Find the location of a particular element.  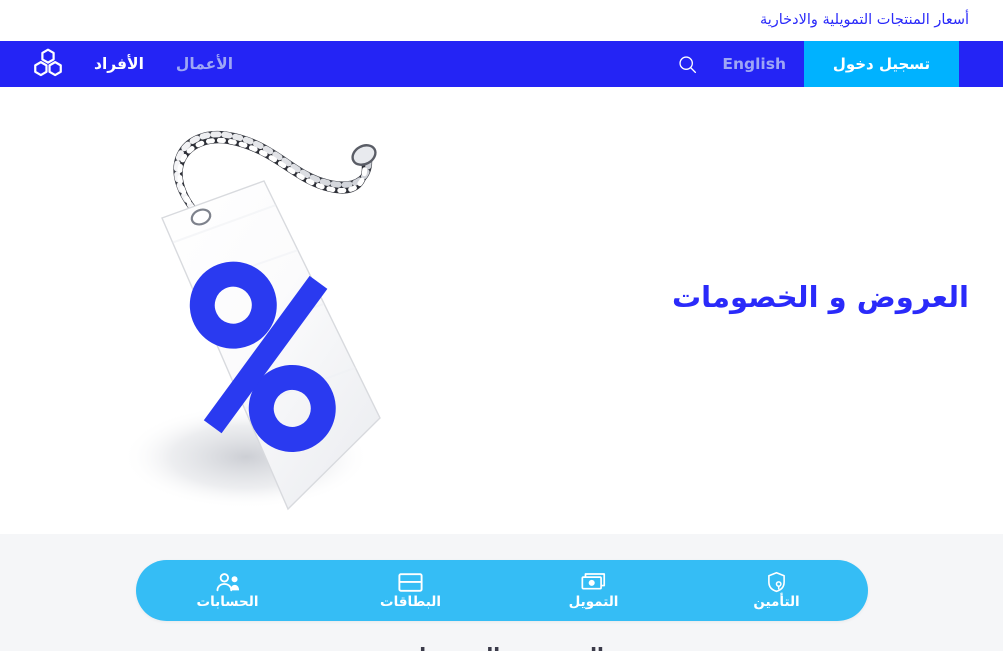

navbar-left-group: تسجيل دخول English is located at coordinates (836, 64).